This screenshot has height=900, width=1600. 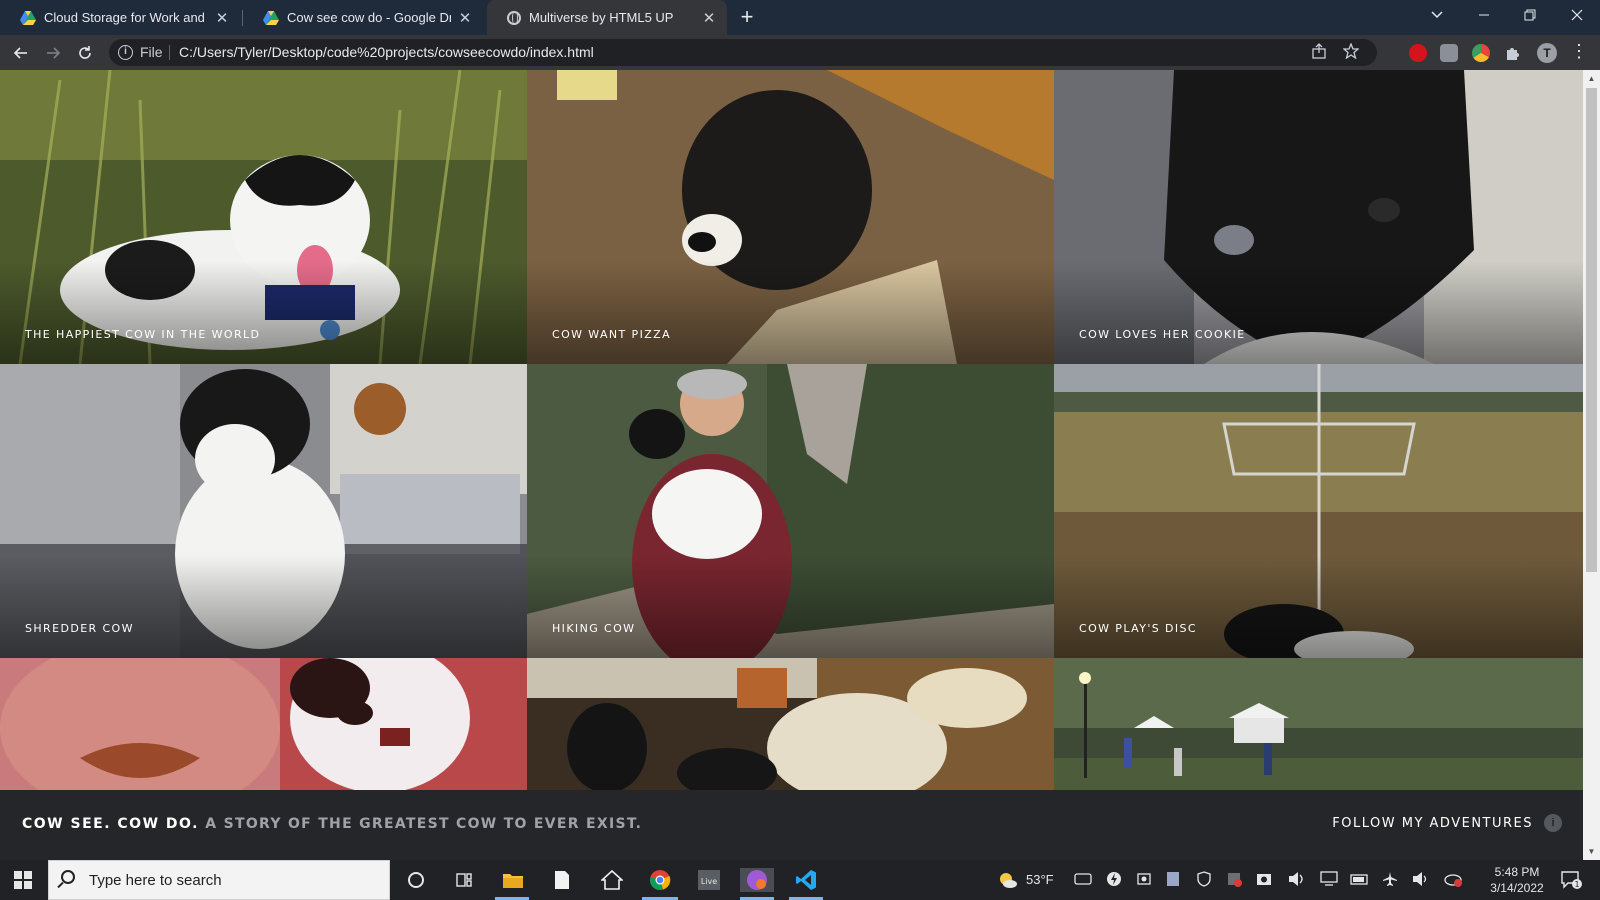 What do you see at coordinates (1319, 53) in the screenshot?
I see `share-icon` at bounding box center [1319, 53].